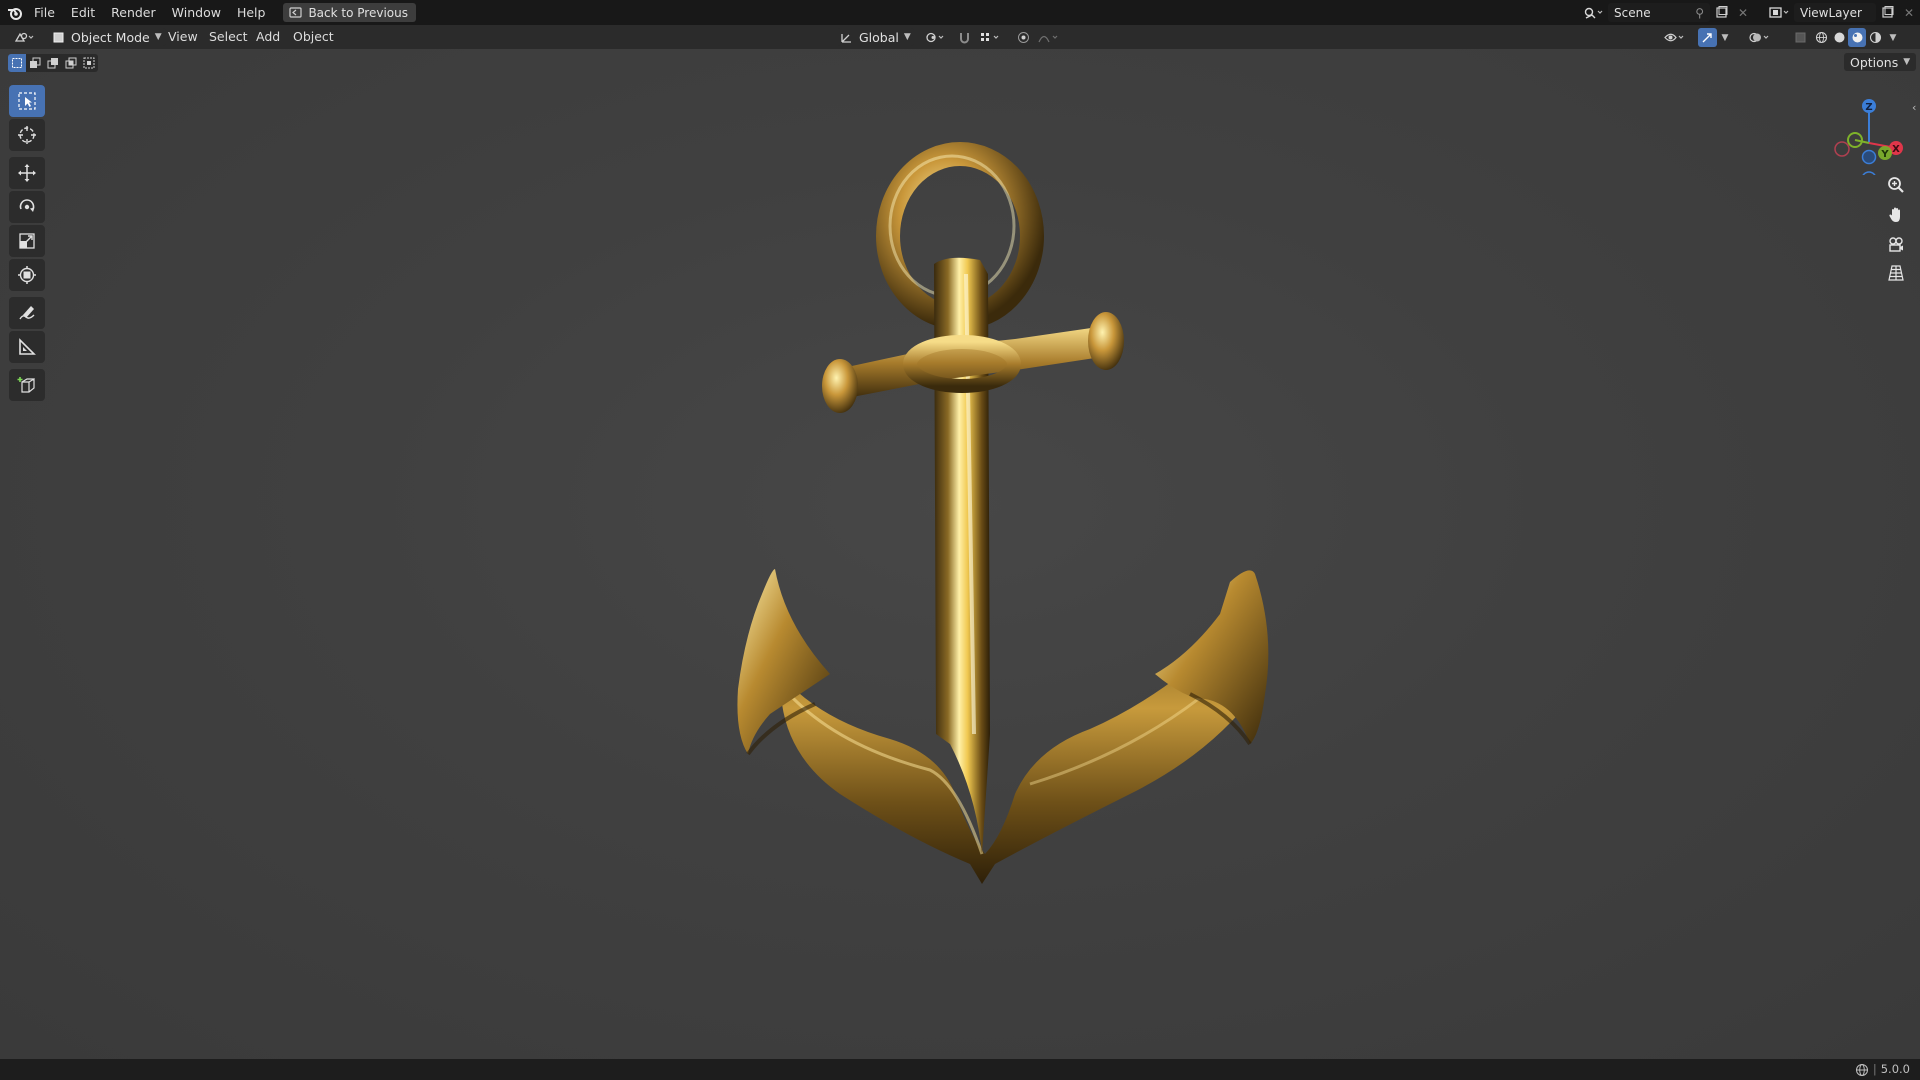 Image resolution: width=1920 pixels, height=1080 pixels. What do you see at coordinates (25, 37) in the screenshot?
I see `editor-type-icon` at bounding box center [25, 37].